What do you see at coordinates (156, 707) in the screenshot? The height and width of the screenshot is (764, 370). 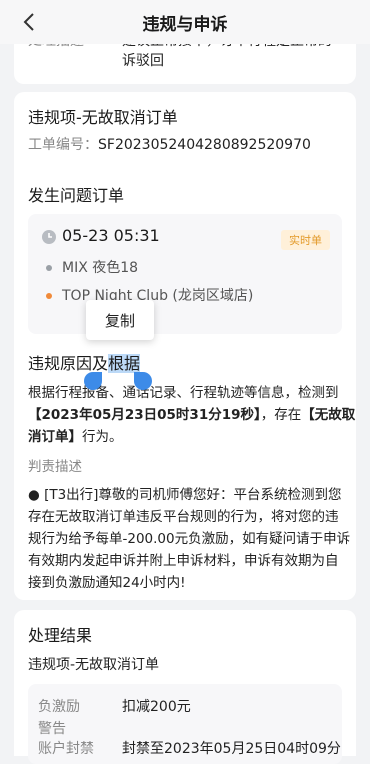 I see `result-row-value: 扣减200元` at bounding box center [156, 707].